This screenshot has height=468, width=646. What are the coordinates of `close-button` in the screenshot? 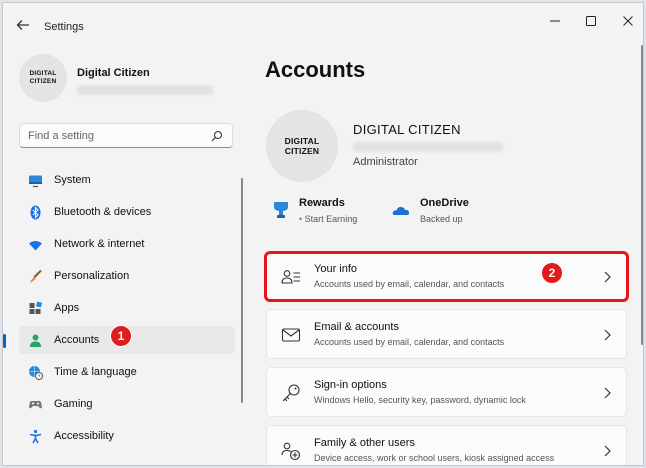 It's located at (628, 21).